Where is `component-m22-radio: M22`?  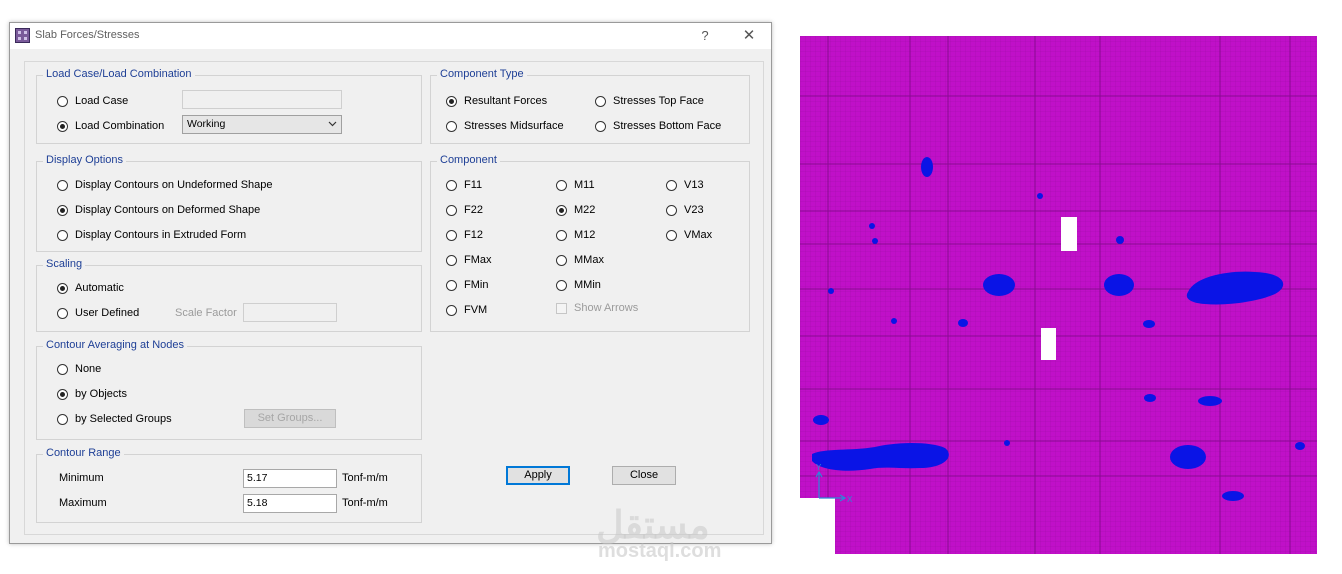 component-m22-radio: M22 is located at coordinates (575, 210).